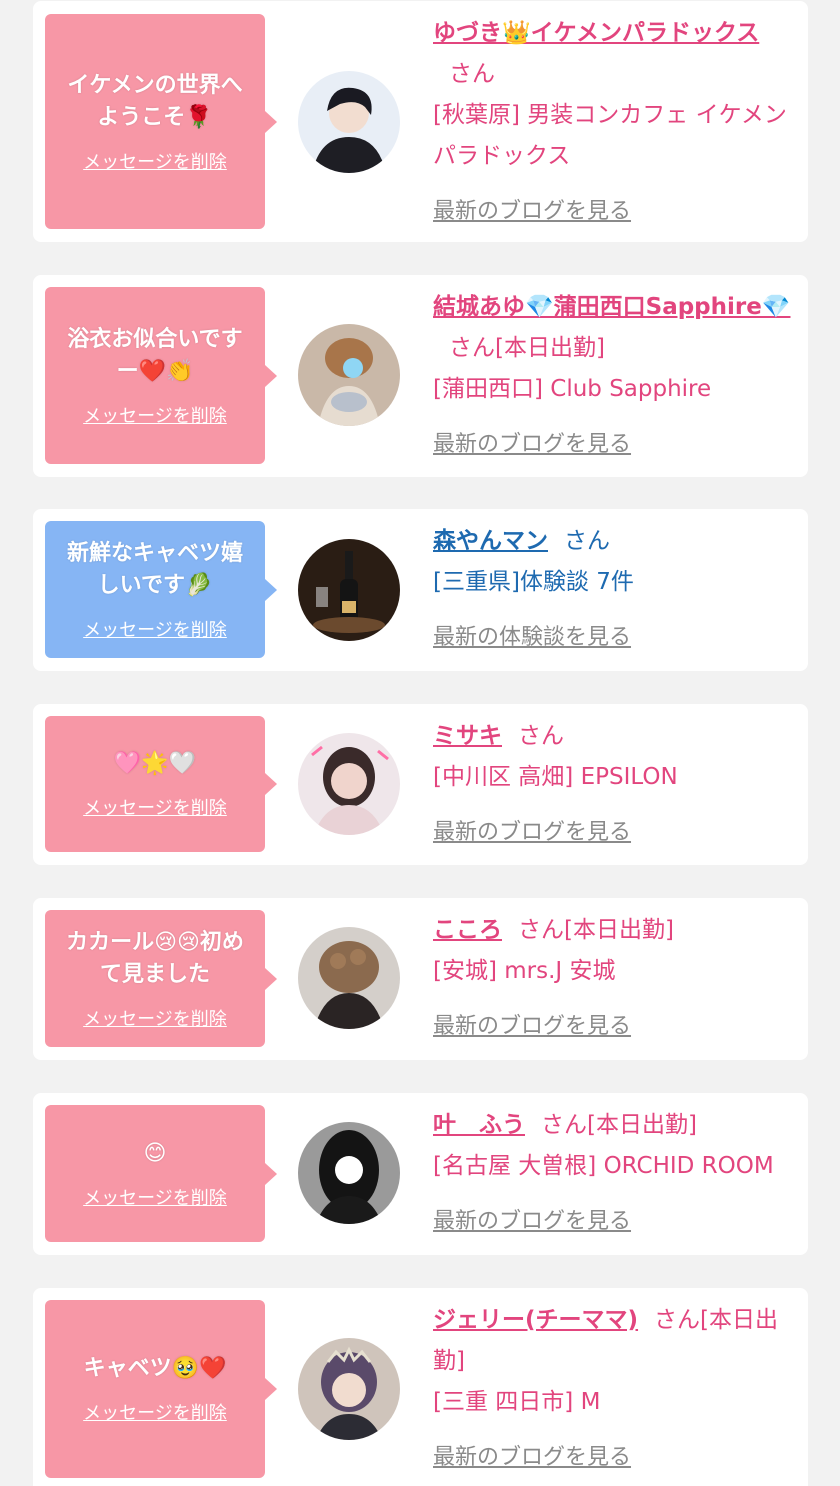  I want to click on message-bubble: イケメンの世界へようこそ🌹 メッセージを削除, so click(161, 121).